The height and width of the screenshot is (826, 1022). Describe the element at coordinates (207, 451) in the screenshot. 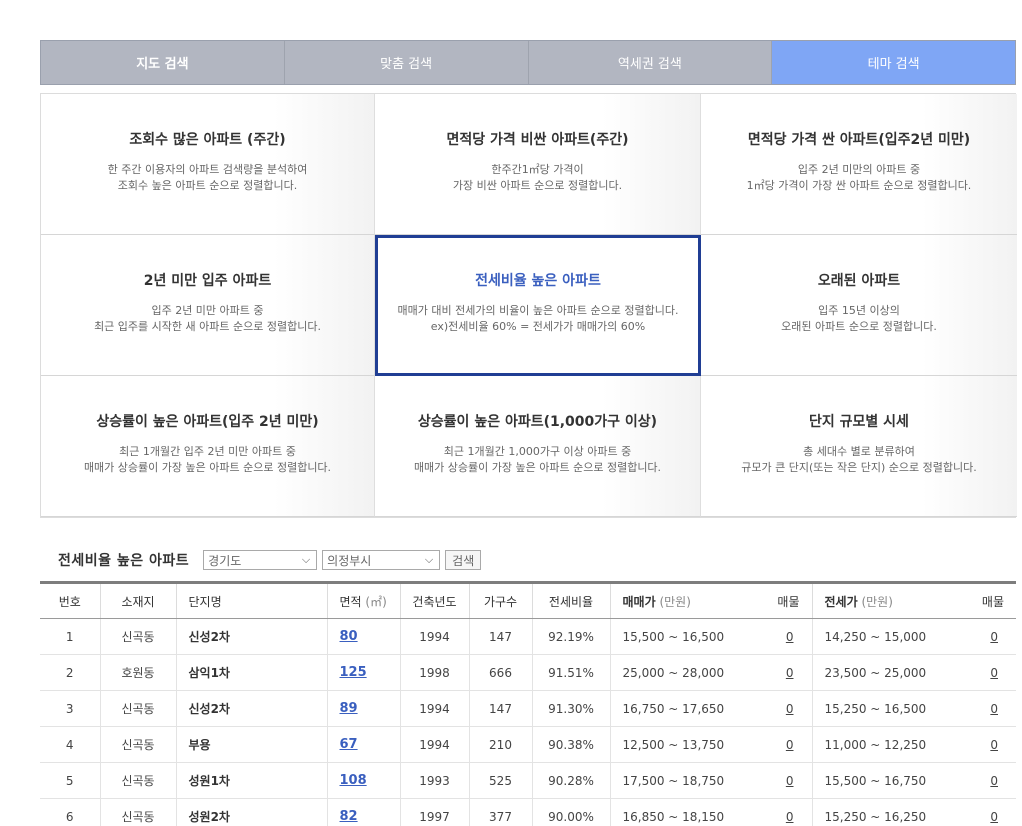

I see `theme-desc-line1: 최근 1개월간 입주 2년 미만 아파트 중` at that location.